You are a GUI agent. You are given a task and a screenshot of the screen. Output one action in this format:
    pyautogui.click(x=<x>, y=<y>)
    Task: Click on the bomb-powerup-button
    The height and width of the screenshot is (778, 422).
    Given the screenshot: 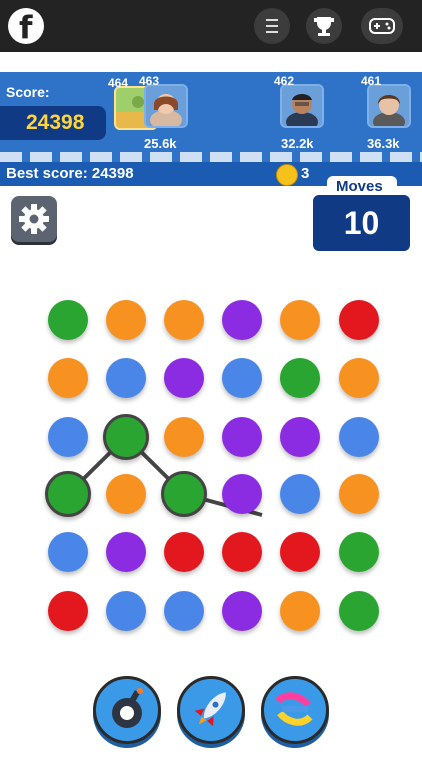 What is the action you would take?
    pyautogui.click(x=127, y=710)
    